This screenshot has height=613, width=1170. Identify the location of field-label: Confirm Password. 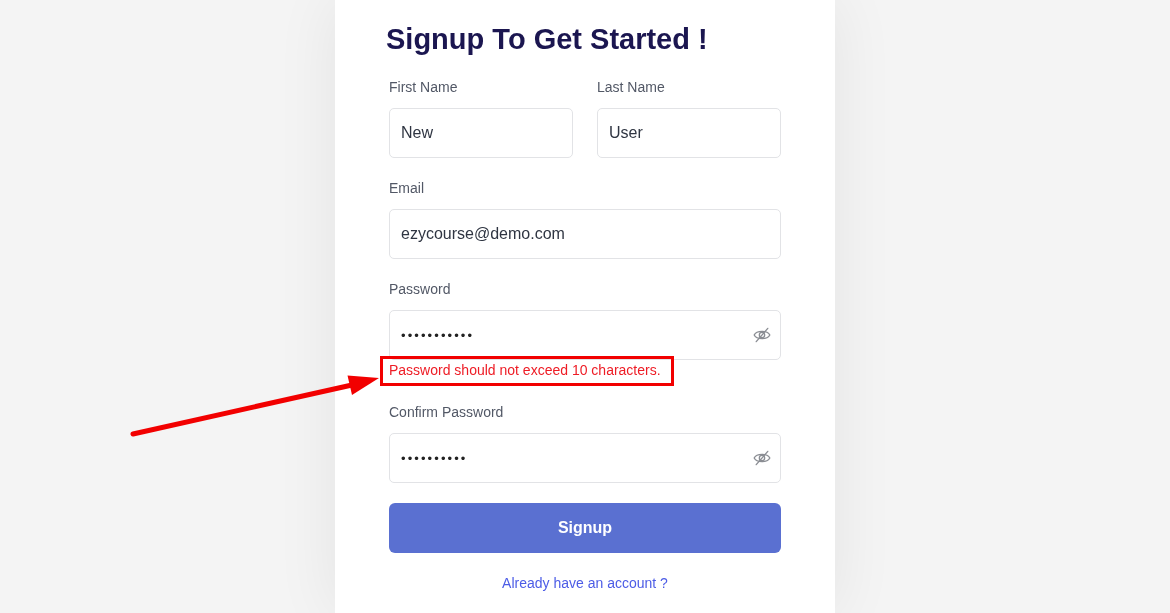
(447, 412).